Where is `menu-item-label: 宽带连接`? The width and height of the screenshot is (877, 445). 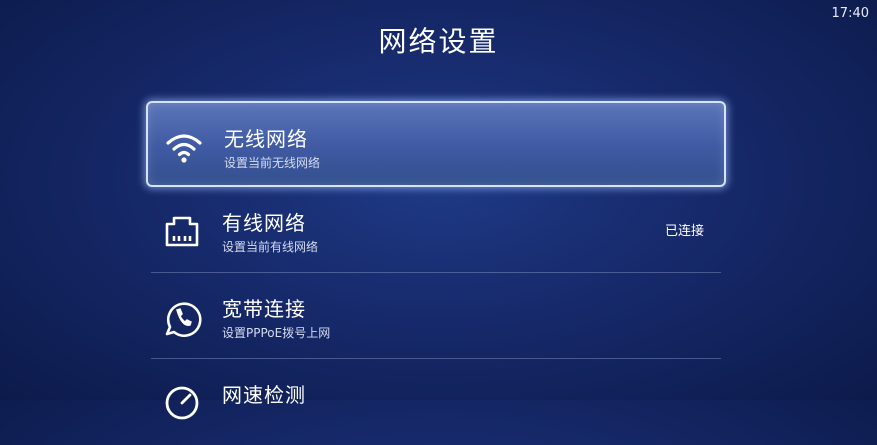
menu-item-label: 宽带连接 is located at coordinates (264, 309).